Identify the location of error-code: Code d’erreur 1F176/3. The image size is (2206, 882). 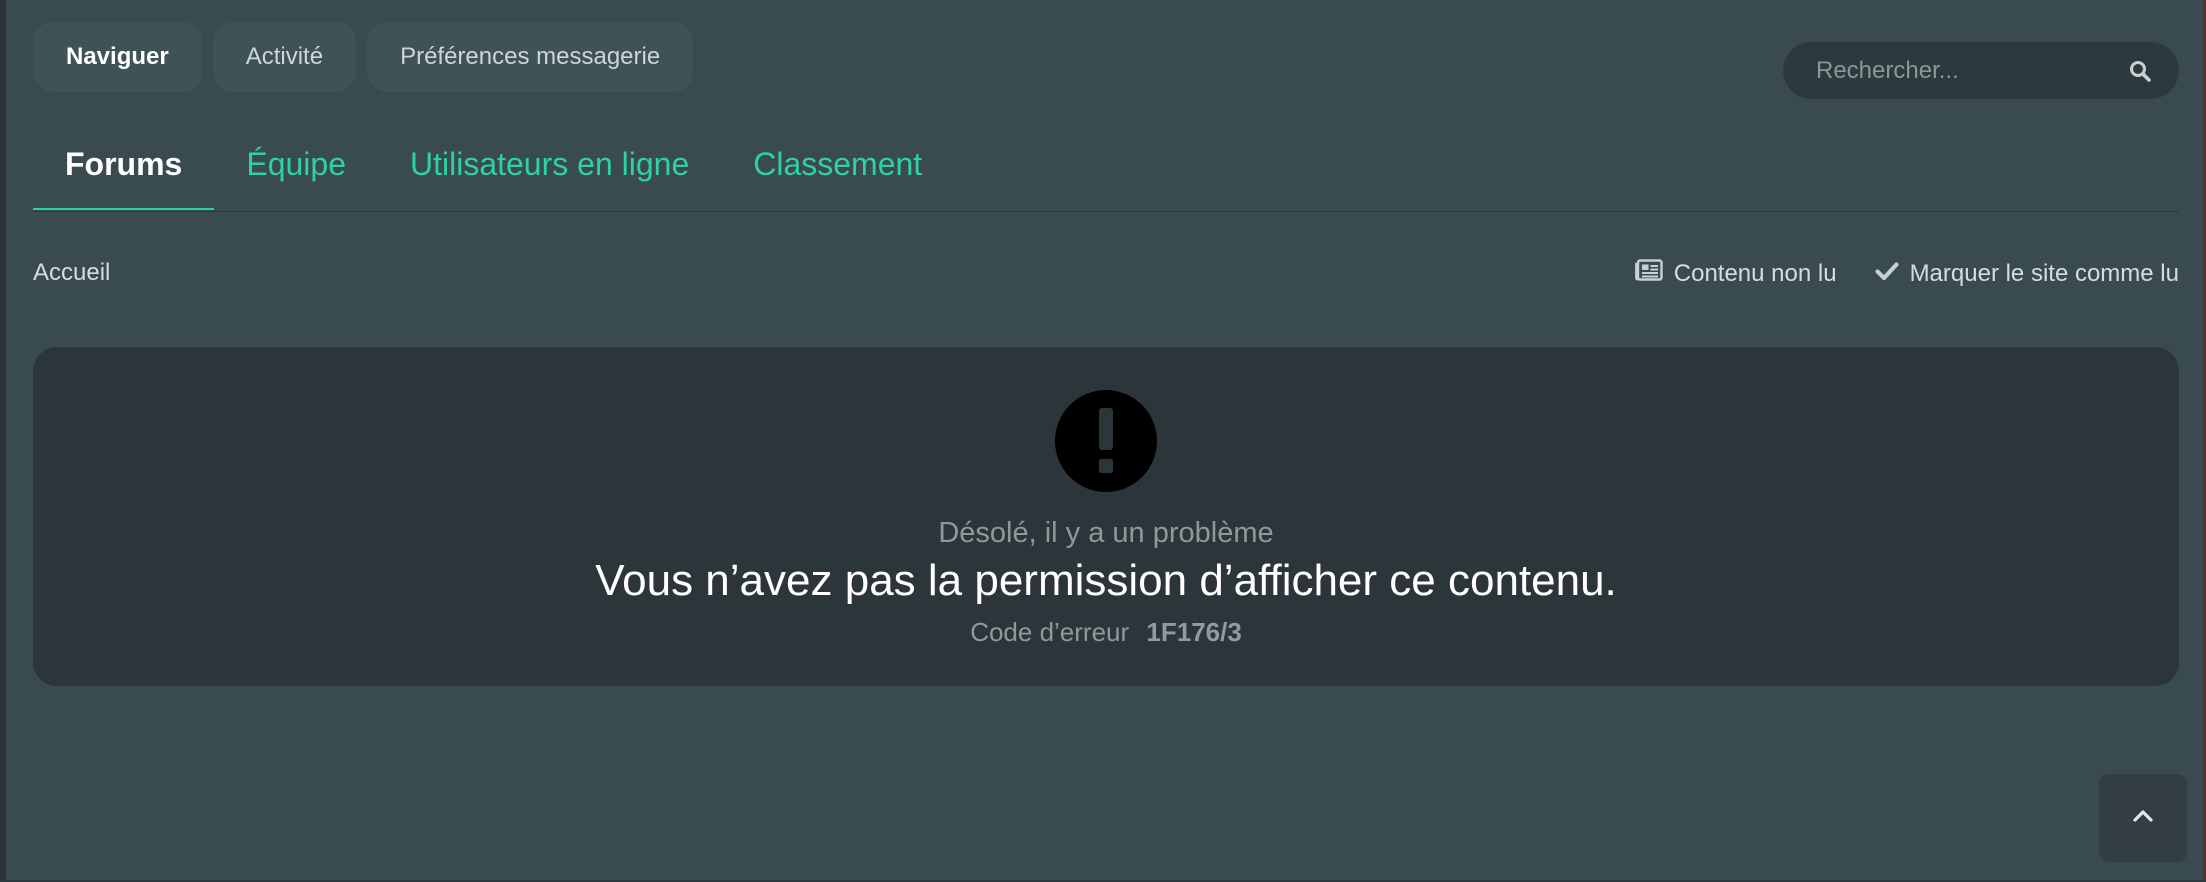
(1106, 632).